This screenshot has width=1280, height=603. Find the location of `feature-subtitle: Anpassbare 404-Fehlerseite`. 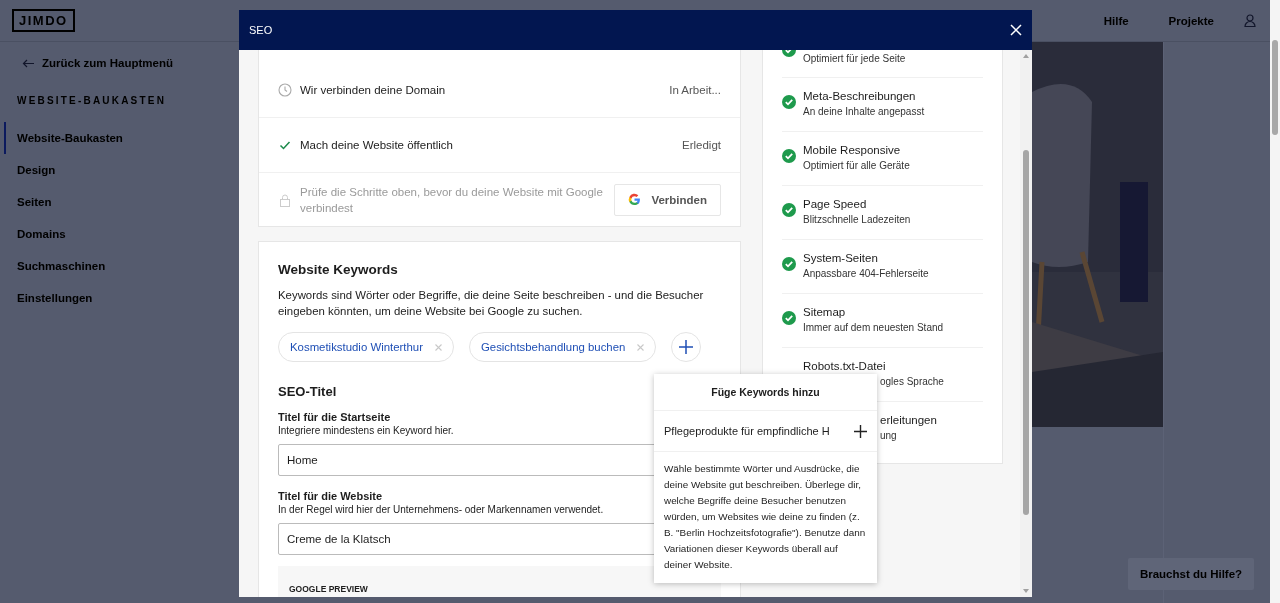

feature-subtitle: Anpassbare 404-Fehlerseite is located at coordinates (866, 274).